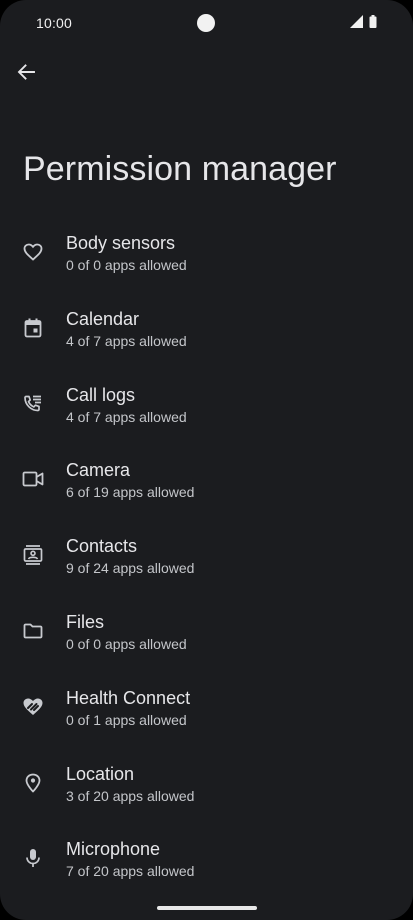 The image size is (413, 920). I want to click on permission-summary: 7 of 20 apps allowed, so click(130, 871).